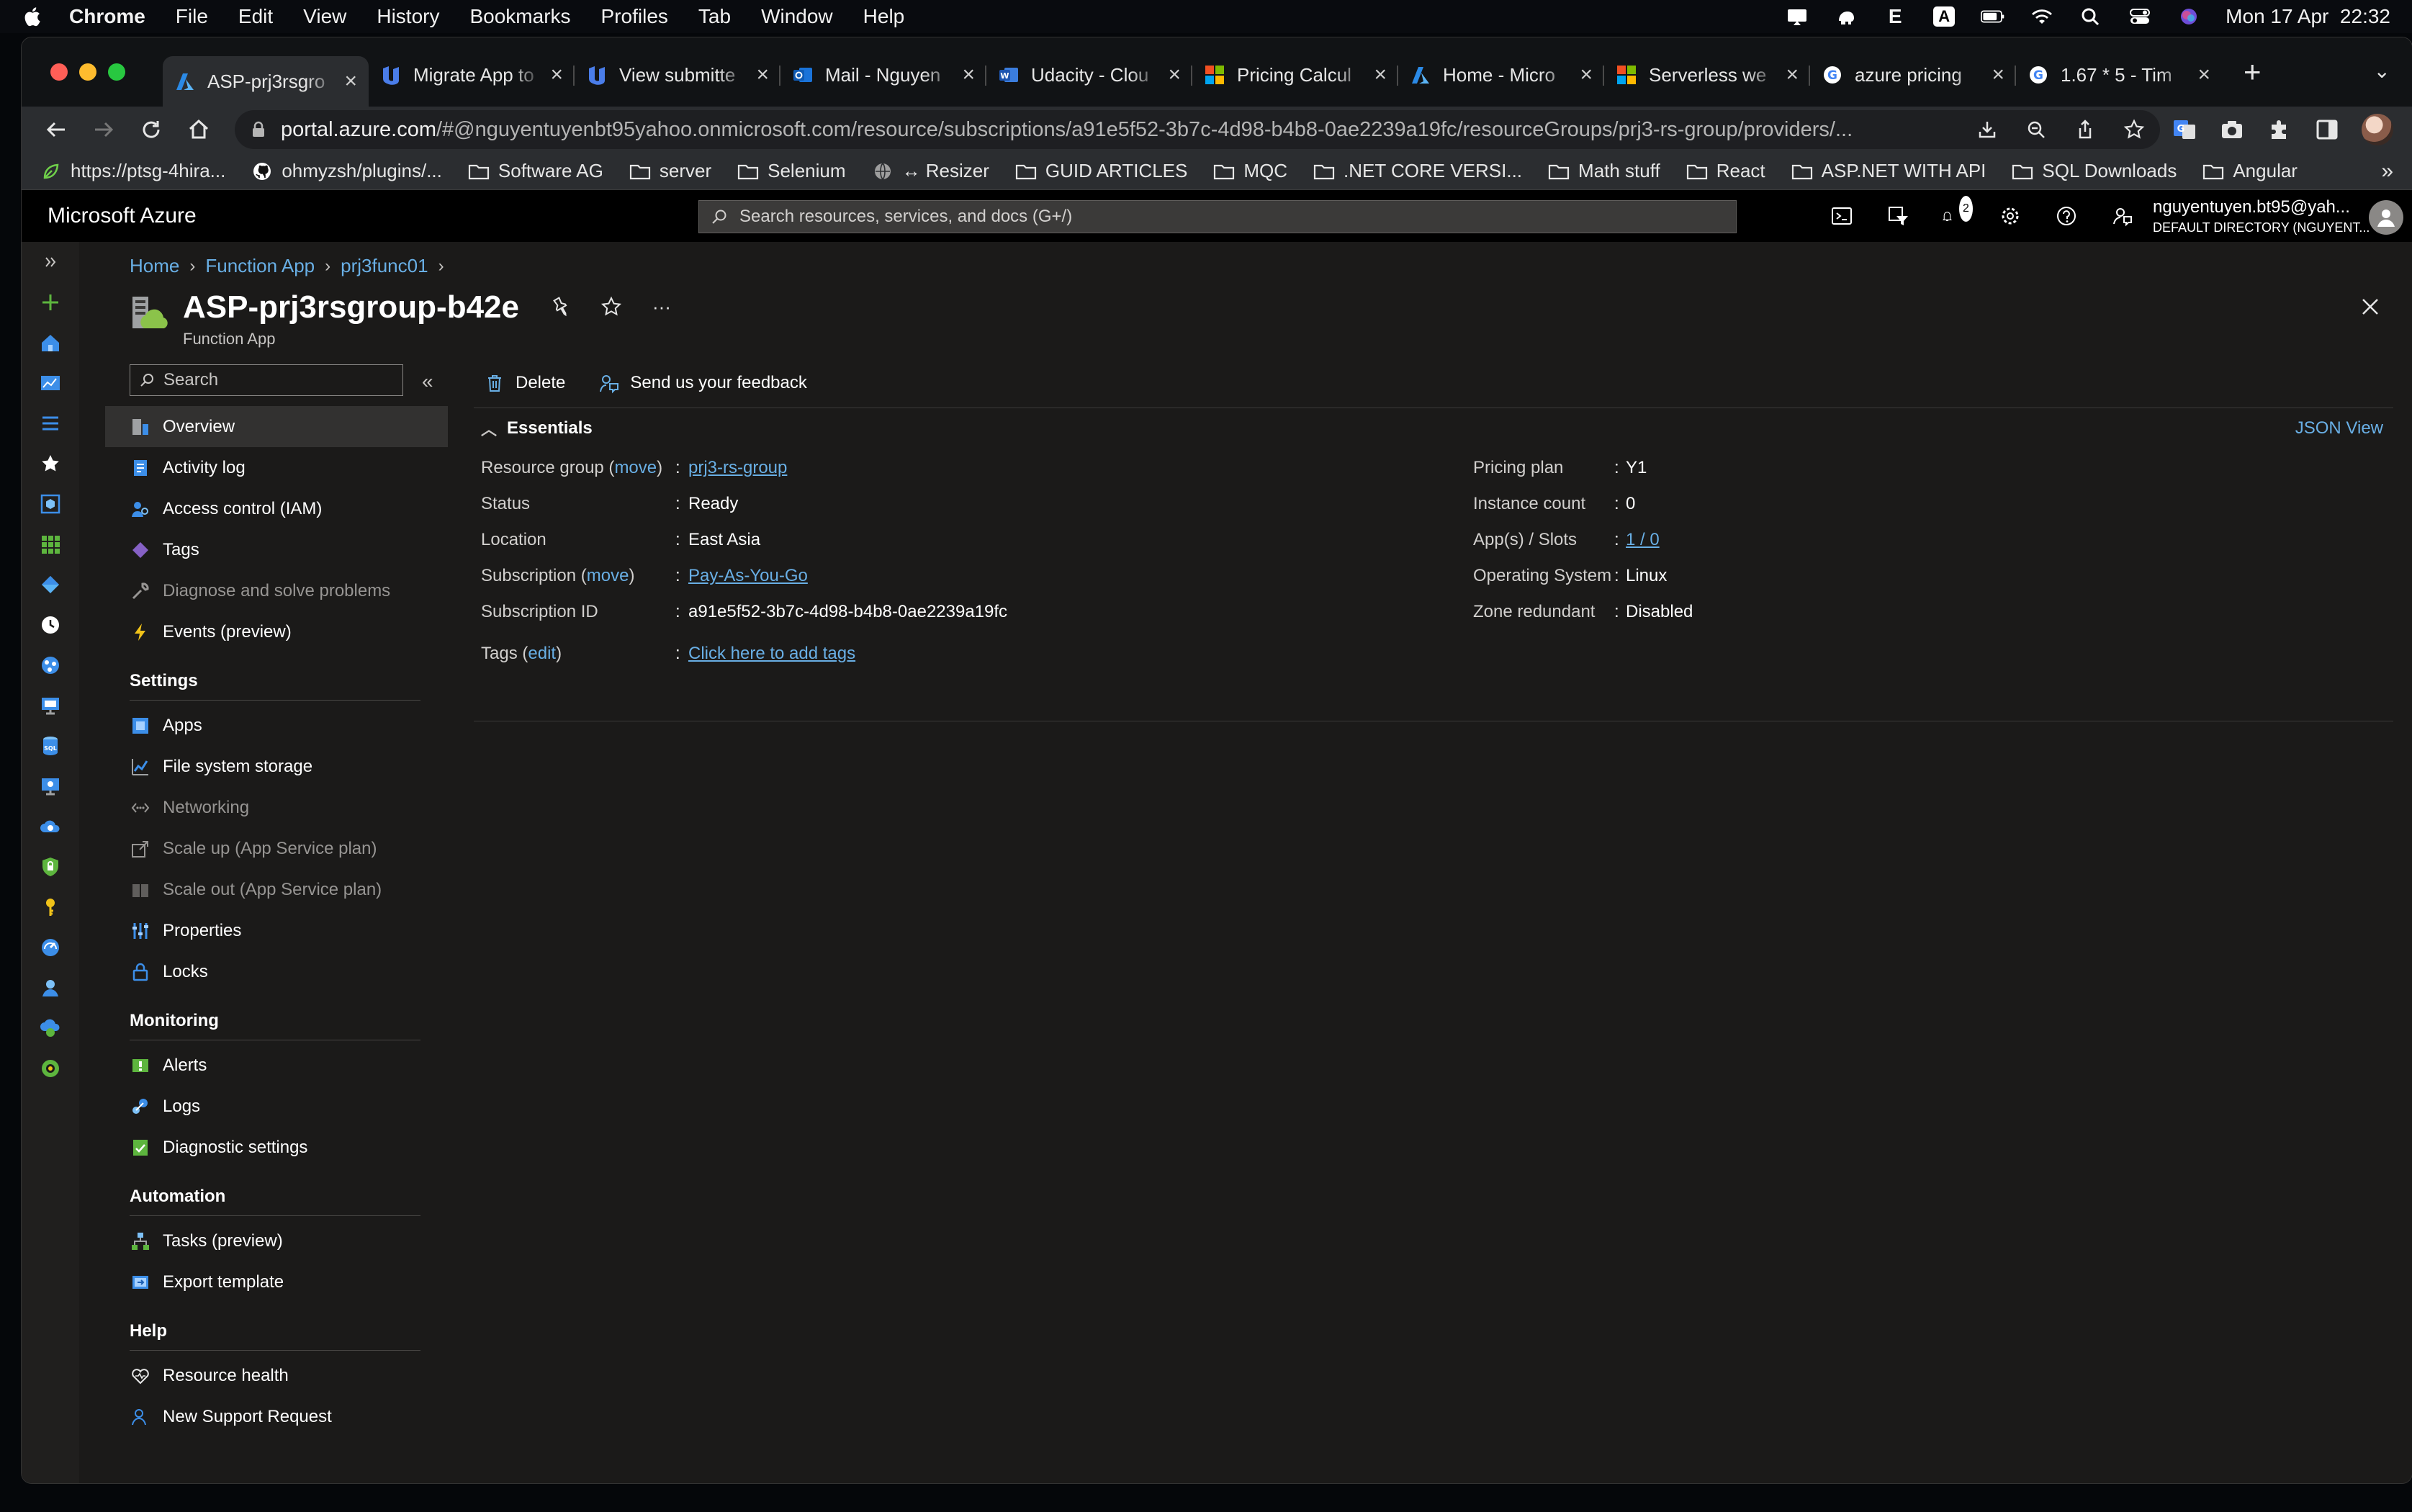  What do you see at coordinates (2036, 129) in the screenshot?
I see `zoom-icon` at bounding box center [2036, 129].